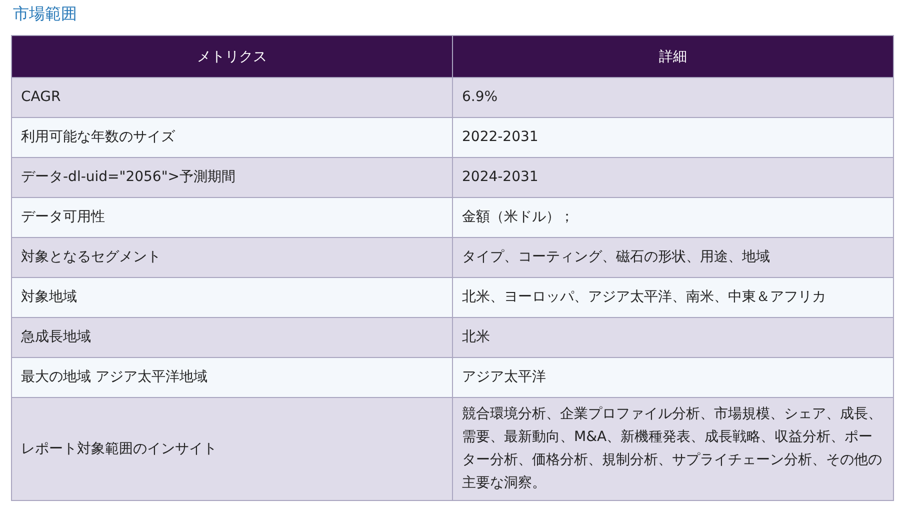 This screenshot has height=505, width=906. Describe the element at coordinates (232, 258) in the screenshot. I see `table-cell: 対象となるセグメント` at that location.